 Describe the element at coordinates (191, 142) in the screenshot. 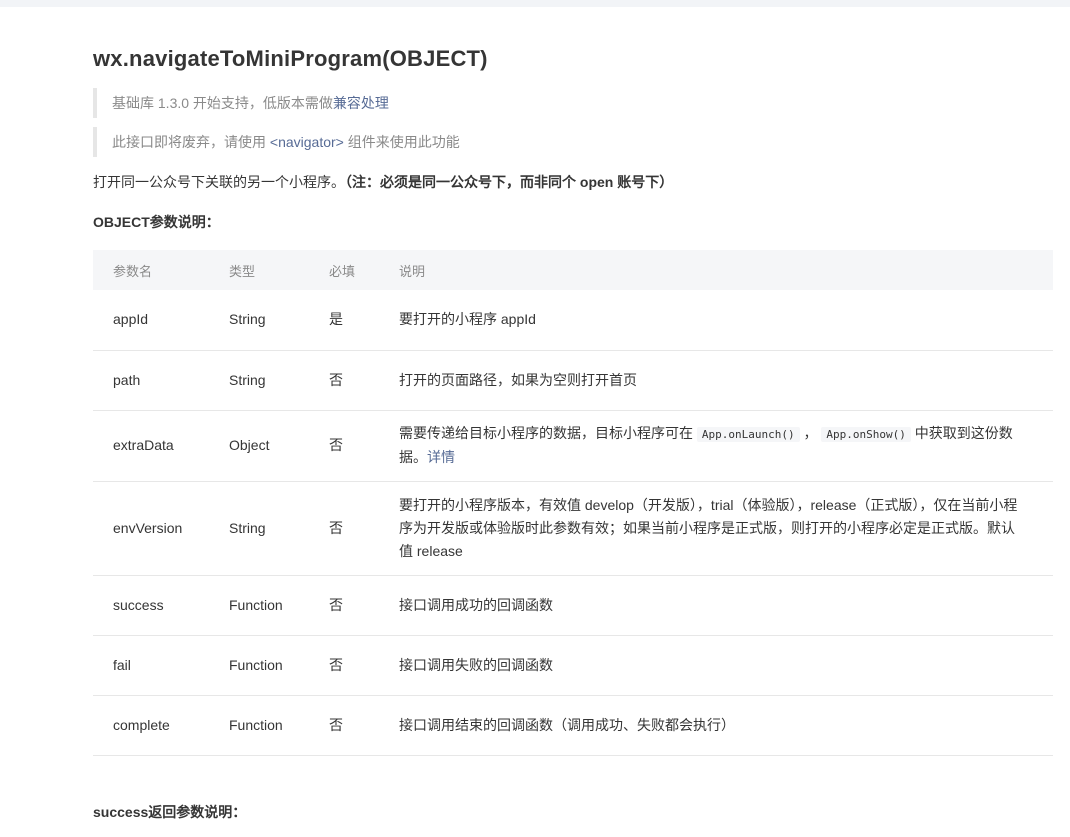

I see `deprecation-text: 此接口即将废弃，请使用` at that location.